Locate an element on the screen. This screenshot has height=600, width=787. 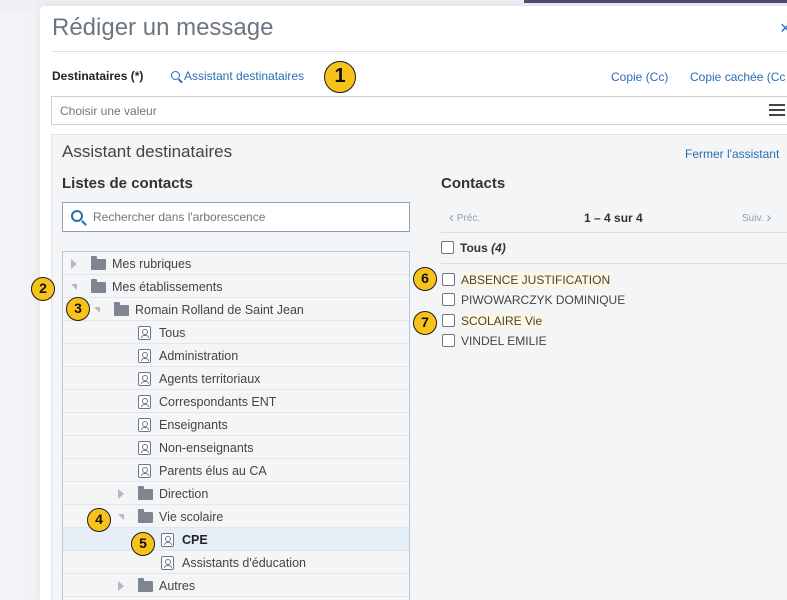
callout-badge-6: 6 is located at coordinates (425, 279).